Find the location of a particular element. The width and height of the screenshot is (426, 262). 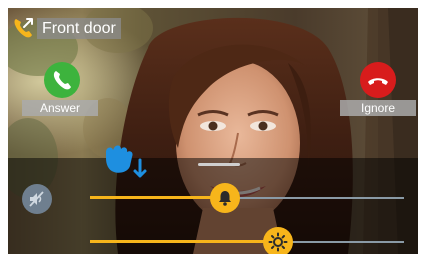

ignore-button is located at coordinates (378, 80).